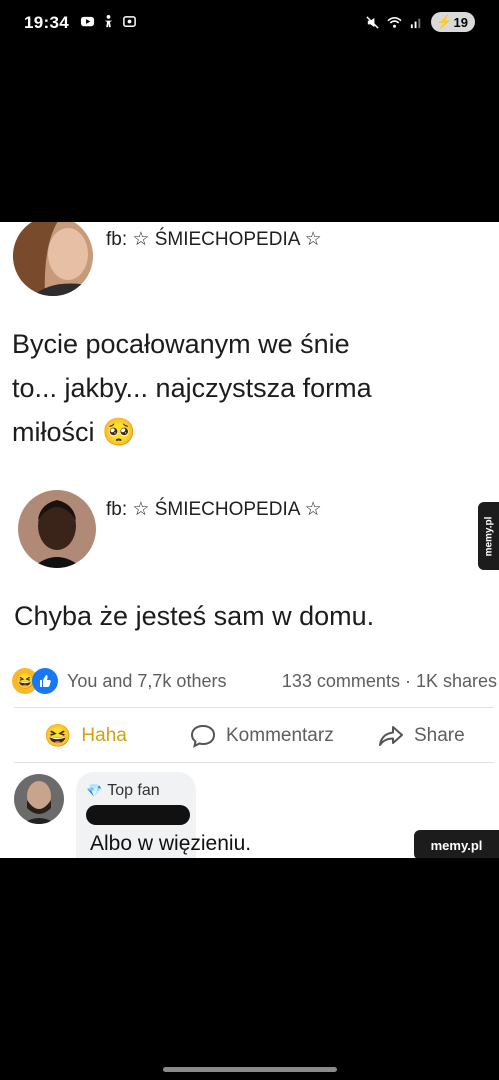  What do you see at coordinates (74, 432) in the screenshot?
I see `post-line: miłości 🥺` at bounding box center [74, 432].